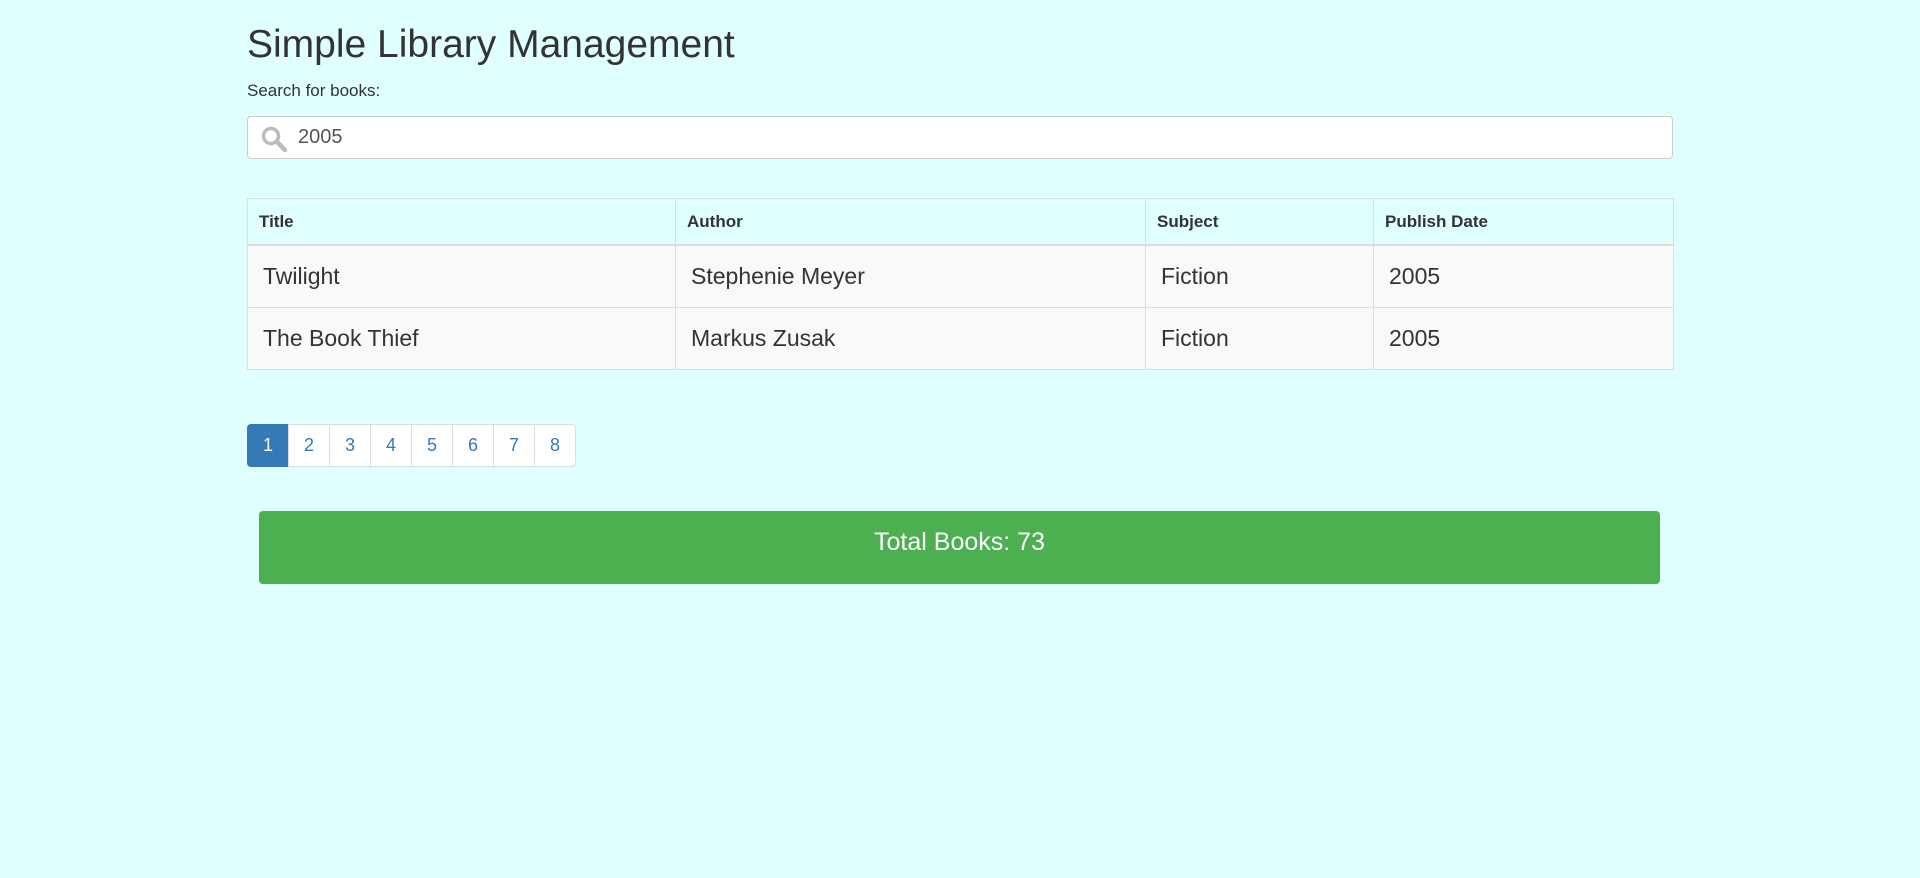 The width and height of the screenshot is (1920, 878). What do you see at coordinates (910, 222) in the screenshot?
I see `column-header-author: Author` at bounding box center [910, 222].